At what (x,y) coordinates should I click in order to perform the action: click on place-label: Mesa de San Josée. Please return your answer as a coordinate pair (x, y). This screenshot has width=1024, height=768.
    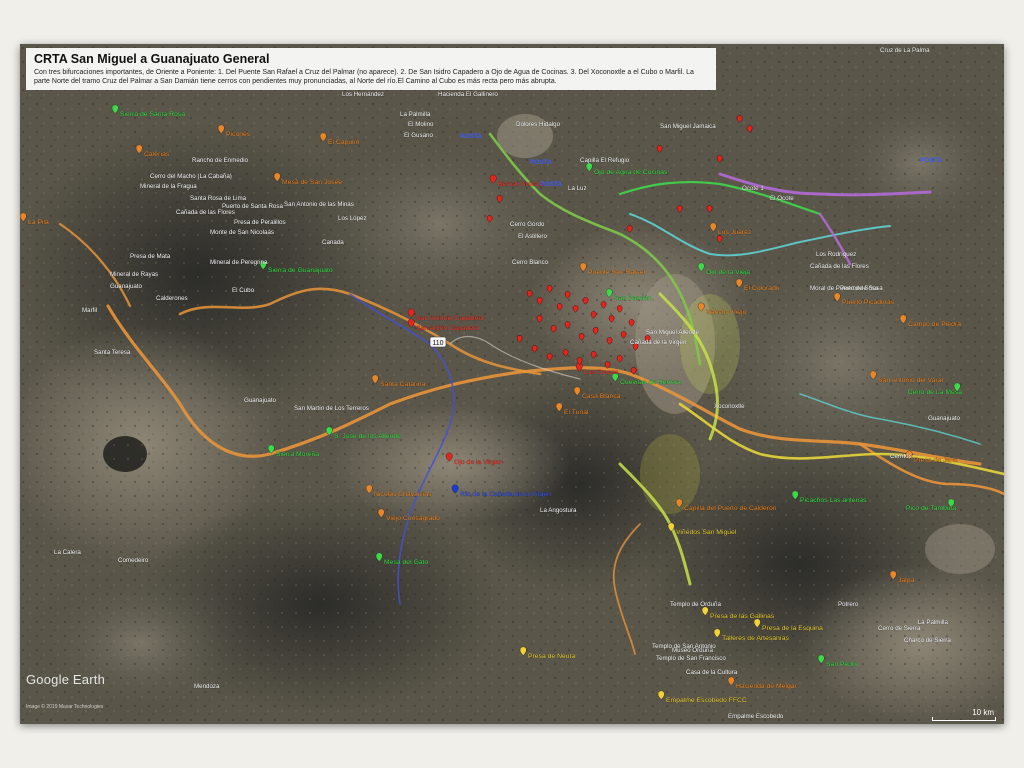
    Looking at the image, I should click on (312, 182).